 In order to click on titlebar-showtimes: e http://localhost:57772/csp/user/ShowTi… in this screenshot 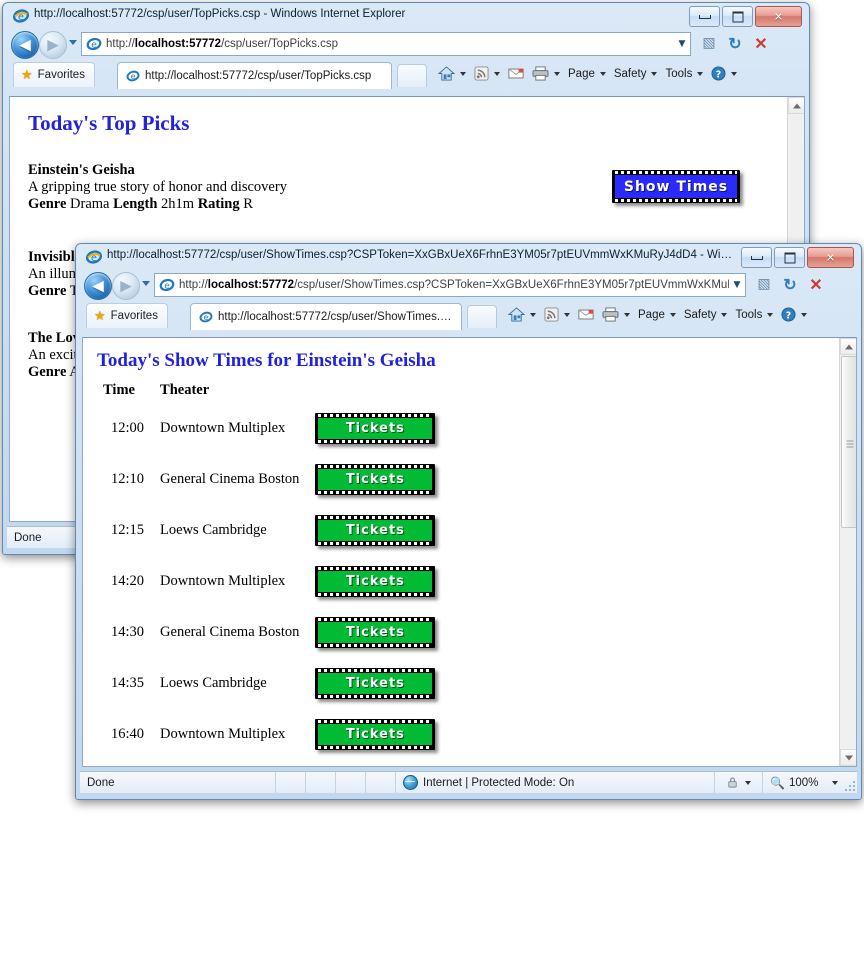, I will do `click(468, 257)`.